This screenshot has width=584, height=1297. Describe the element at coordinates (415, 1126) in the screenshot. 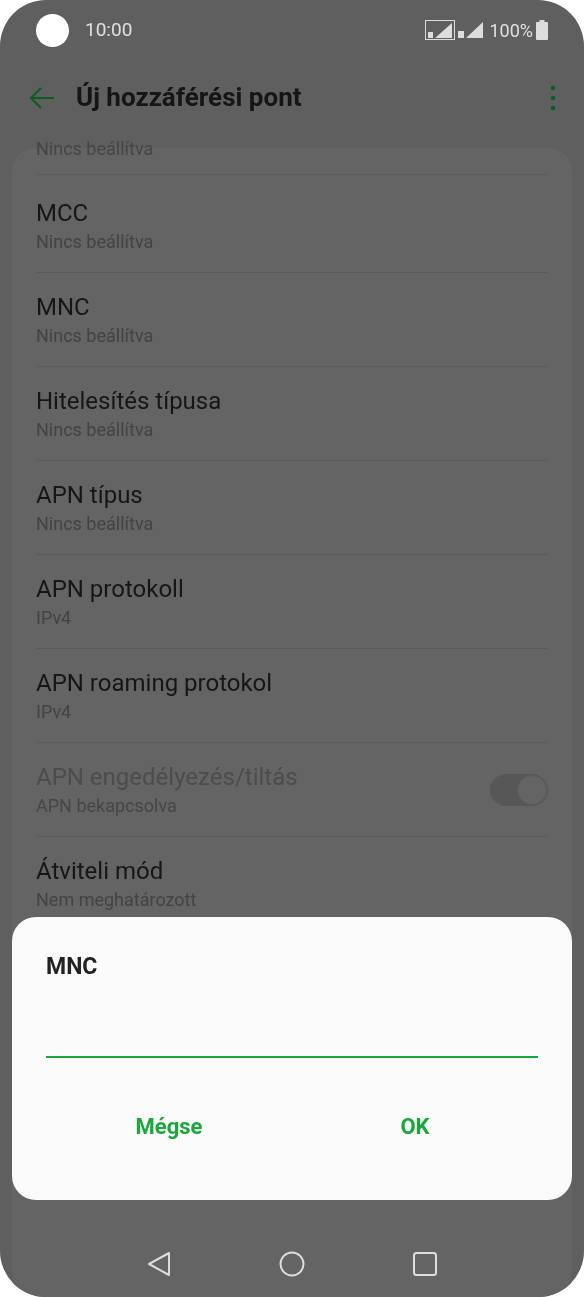

I see `dialog-button: OK` at that location.